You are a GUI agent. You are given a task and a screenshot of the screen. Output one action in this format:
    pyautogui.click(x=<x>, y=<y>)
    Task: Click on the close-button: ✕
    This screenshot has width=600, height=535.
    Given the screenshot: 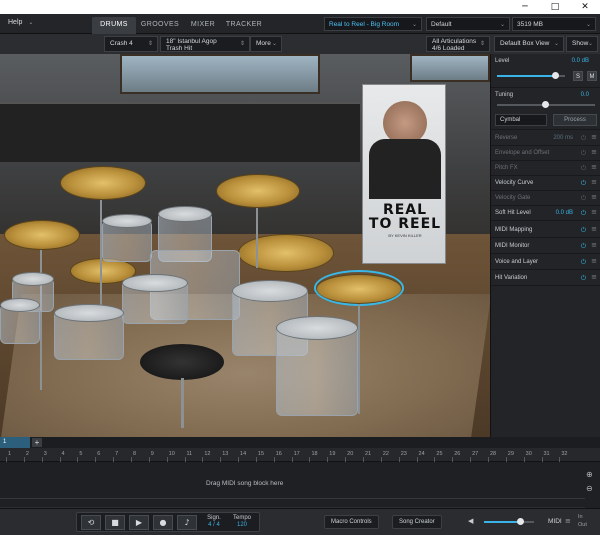 What is the action you would take?
    pyautogui.click(x=585, y=7)
    